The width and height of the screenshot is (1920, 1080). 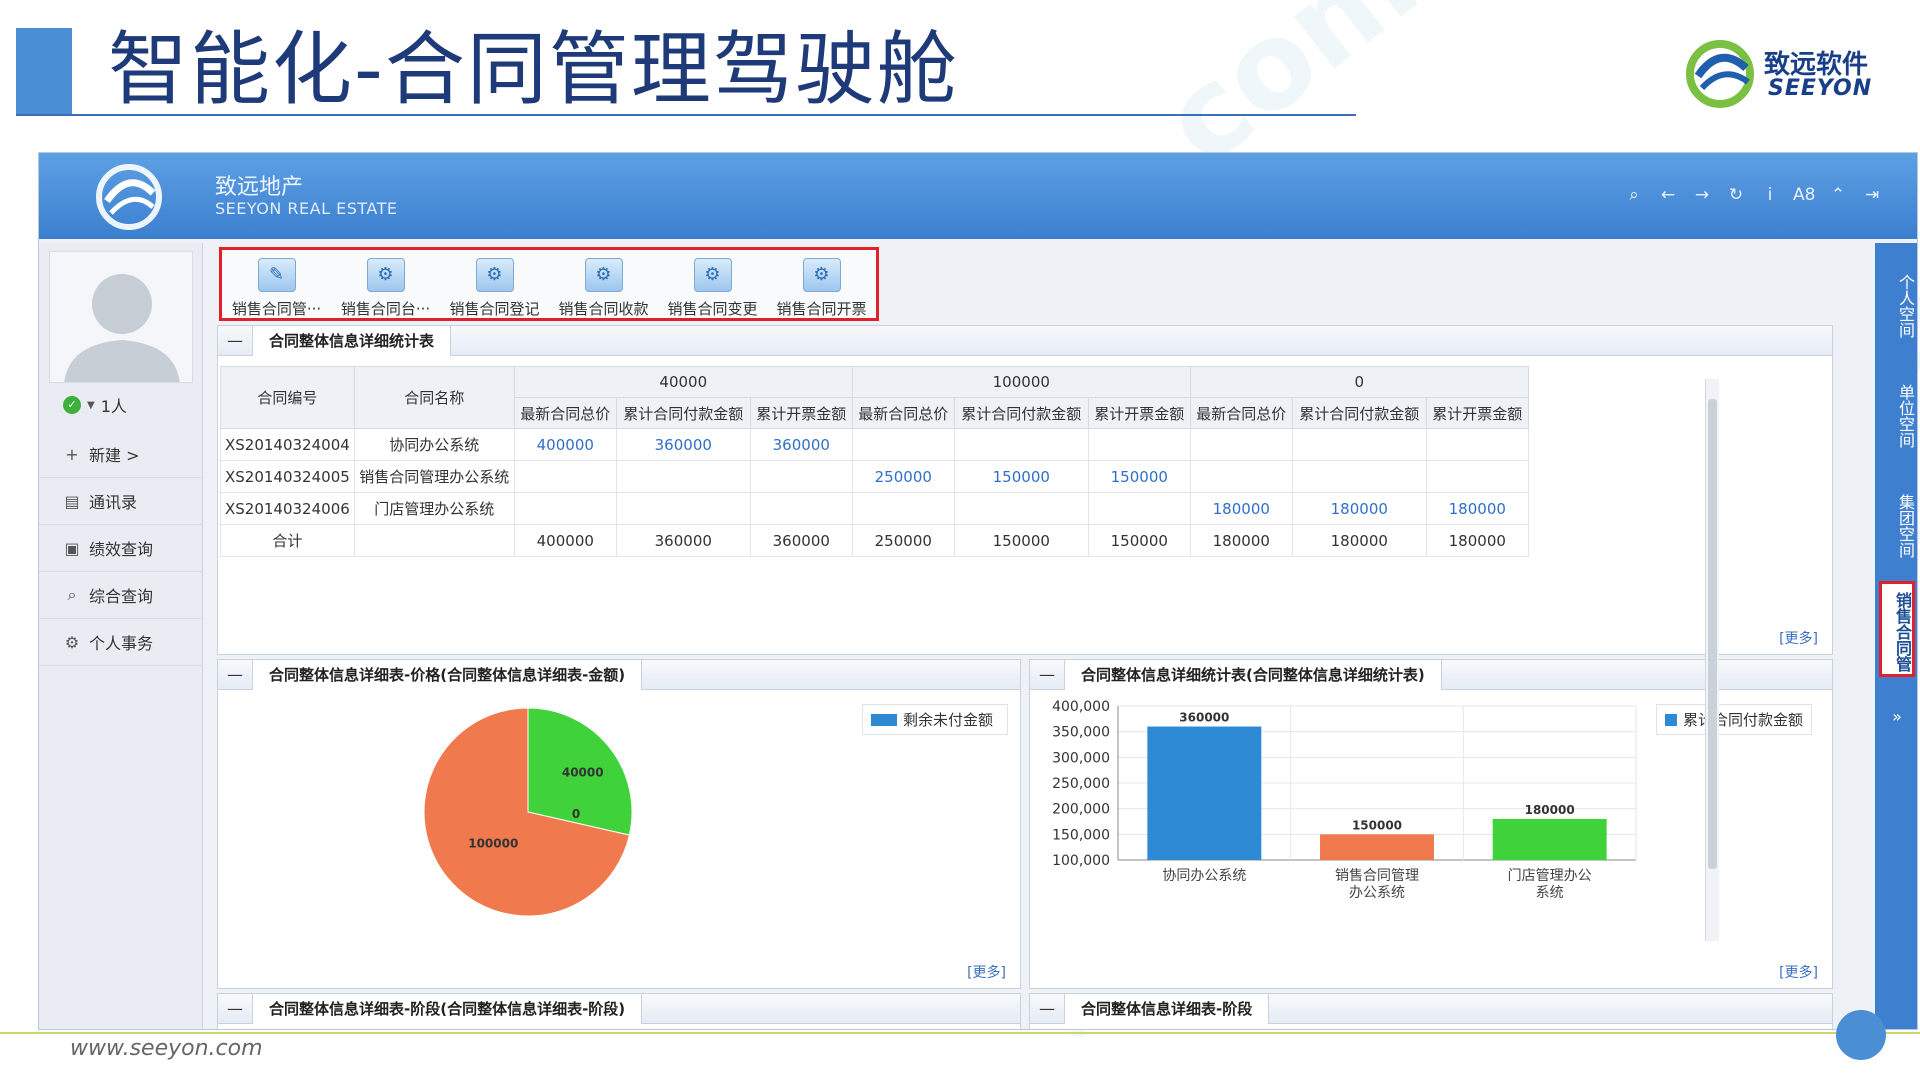 What do you see at coordinates (712, 309) in the screenshot?
I see `shortcut-label: 销售合同变更` at bounding box center [712, 309].